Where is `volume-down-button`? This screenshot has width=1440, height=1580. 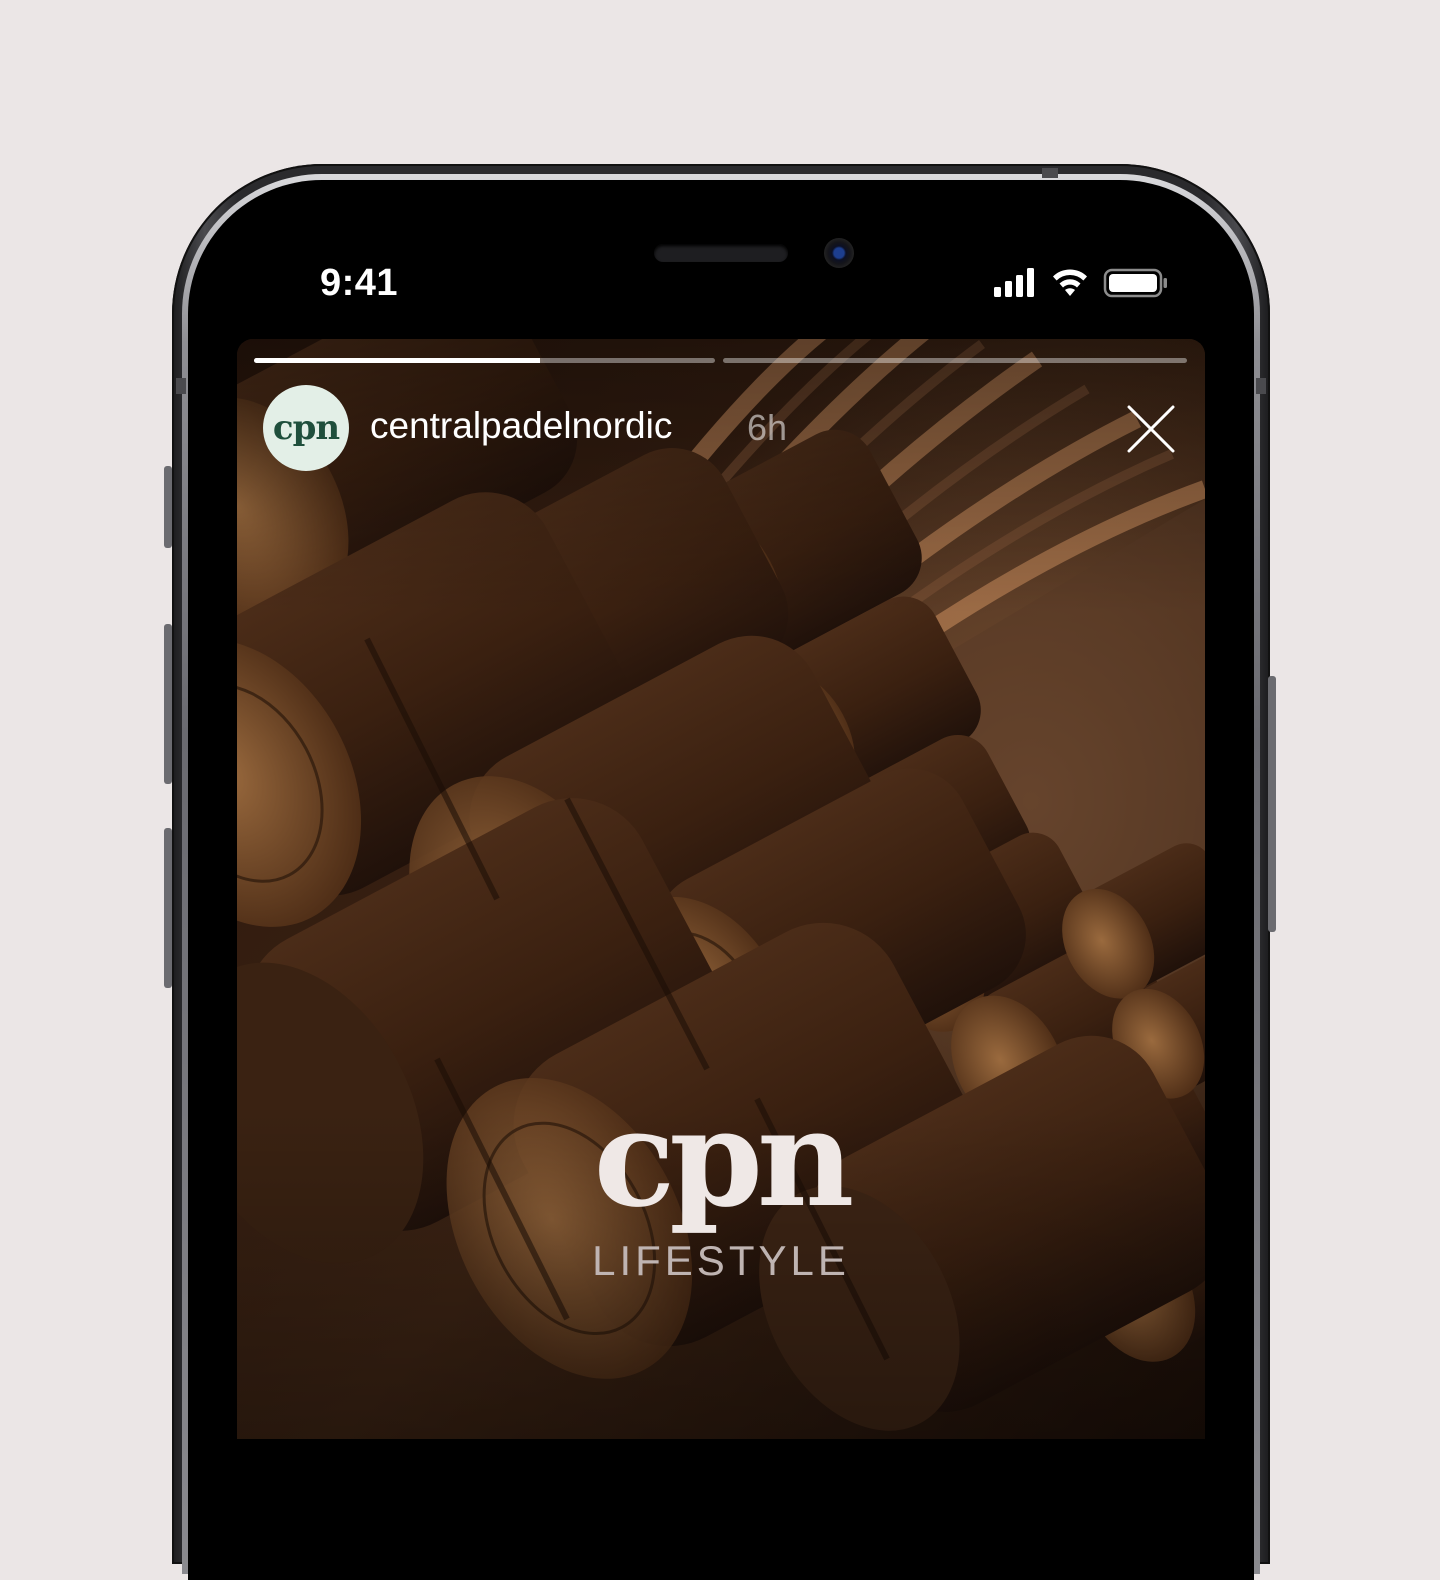
volume-down-button is located at coordinates (168, 908).